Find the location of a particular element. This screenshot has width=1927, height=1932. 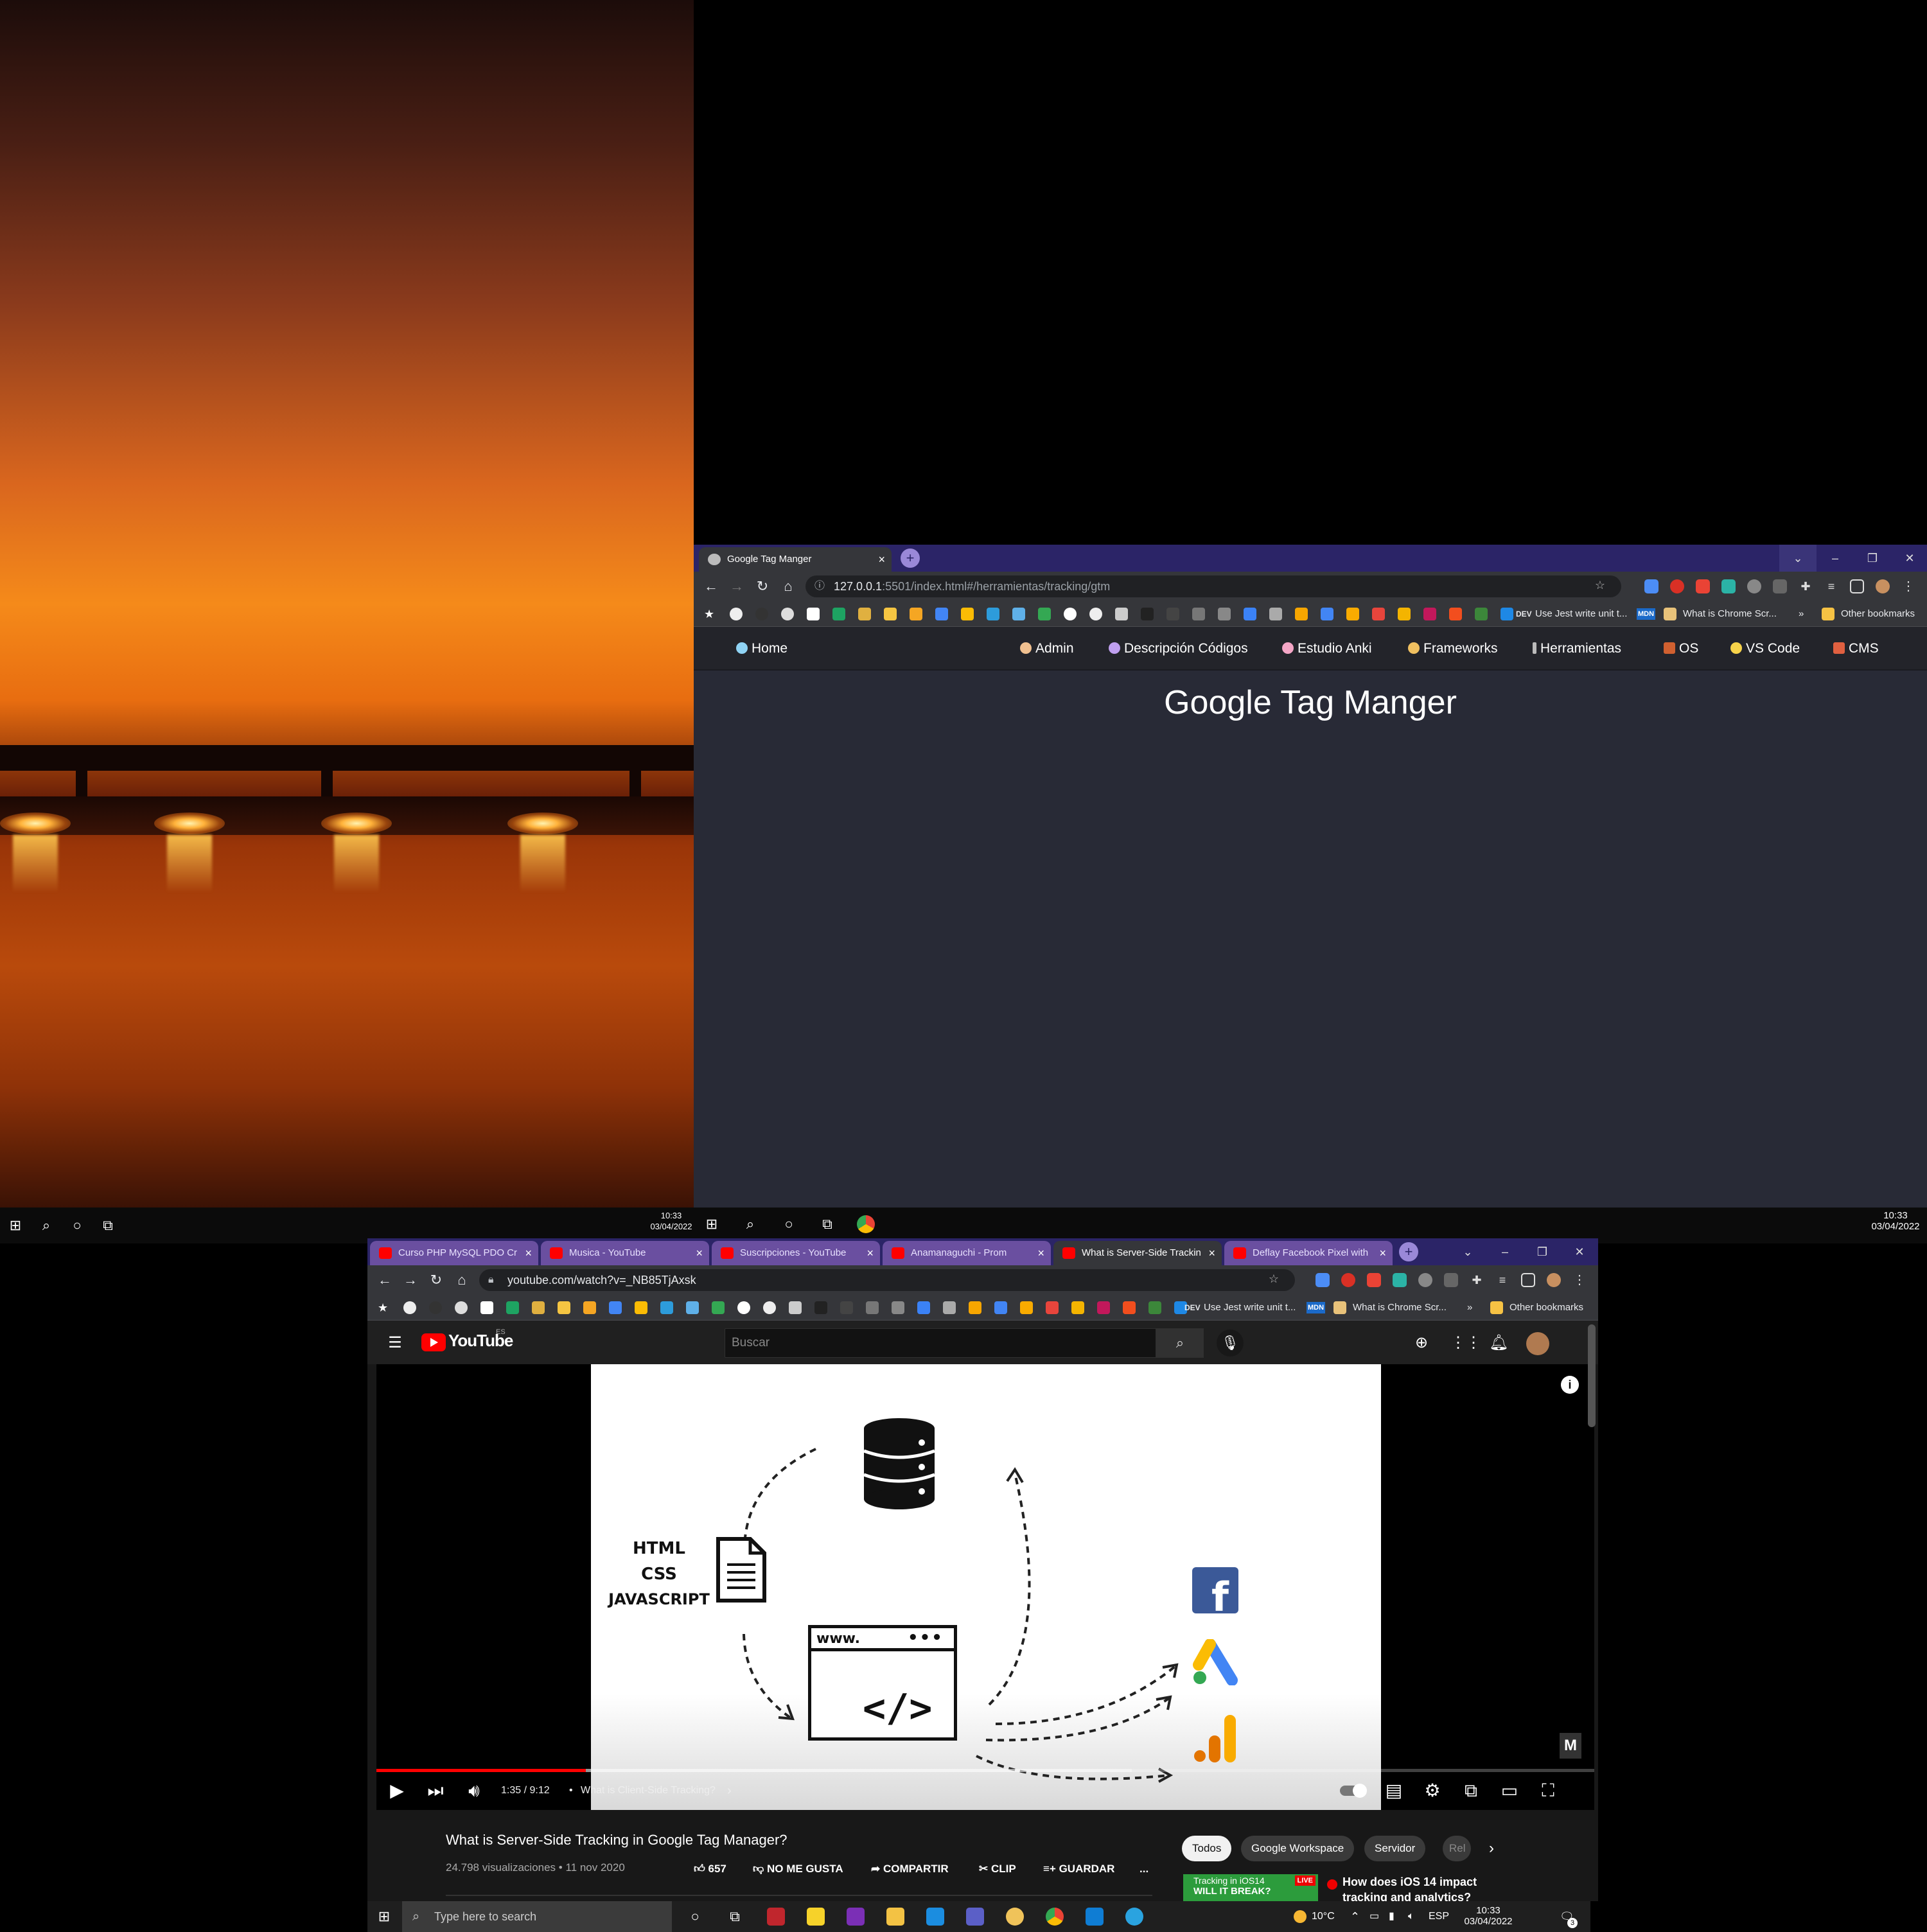

avatar is located at coordinates (1883, 586).